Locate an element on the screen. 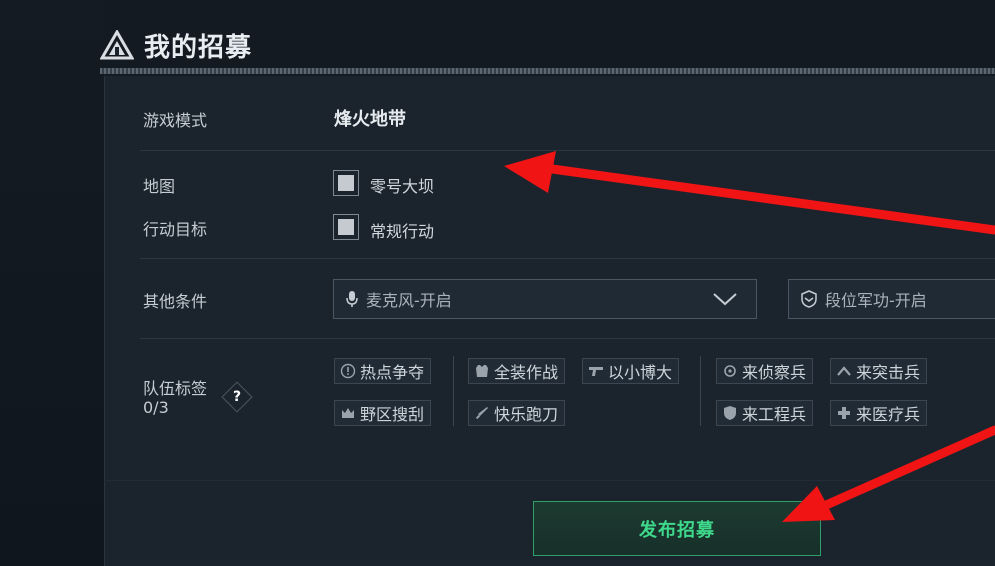 This screenshot has height=566, width=995. game-mode-label: 游戏模式 is located at coordinates (175, 120).